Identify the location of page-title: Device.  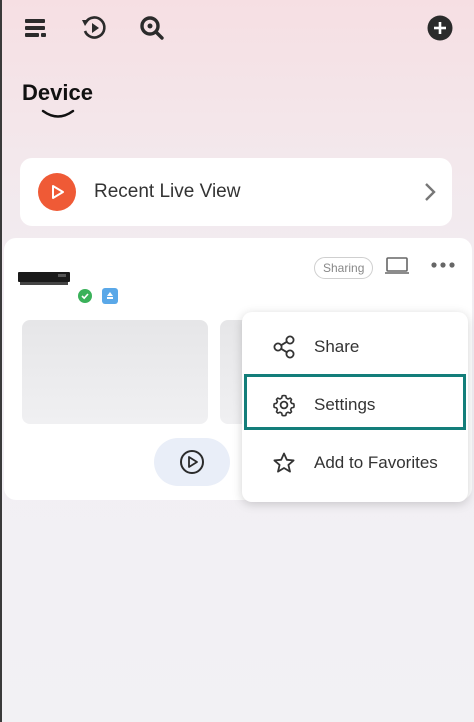
(57, 92).